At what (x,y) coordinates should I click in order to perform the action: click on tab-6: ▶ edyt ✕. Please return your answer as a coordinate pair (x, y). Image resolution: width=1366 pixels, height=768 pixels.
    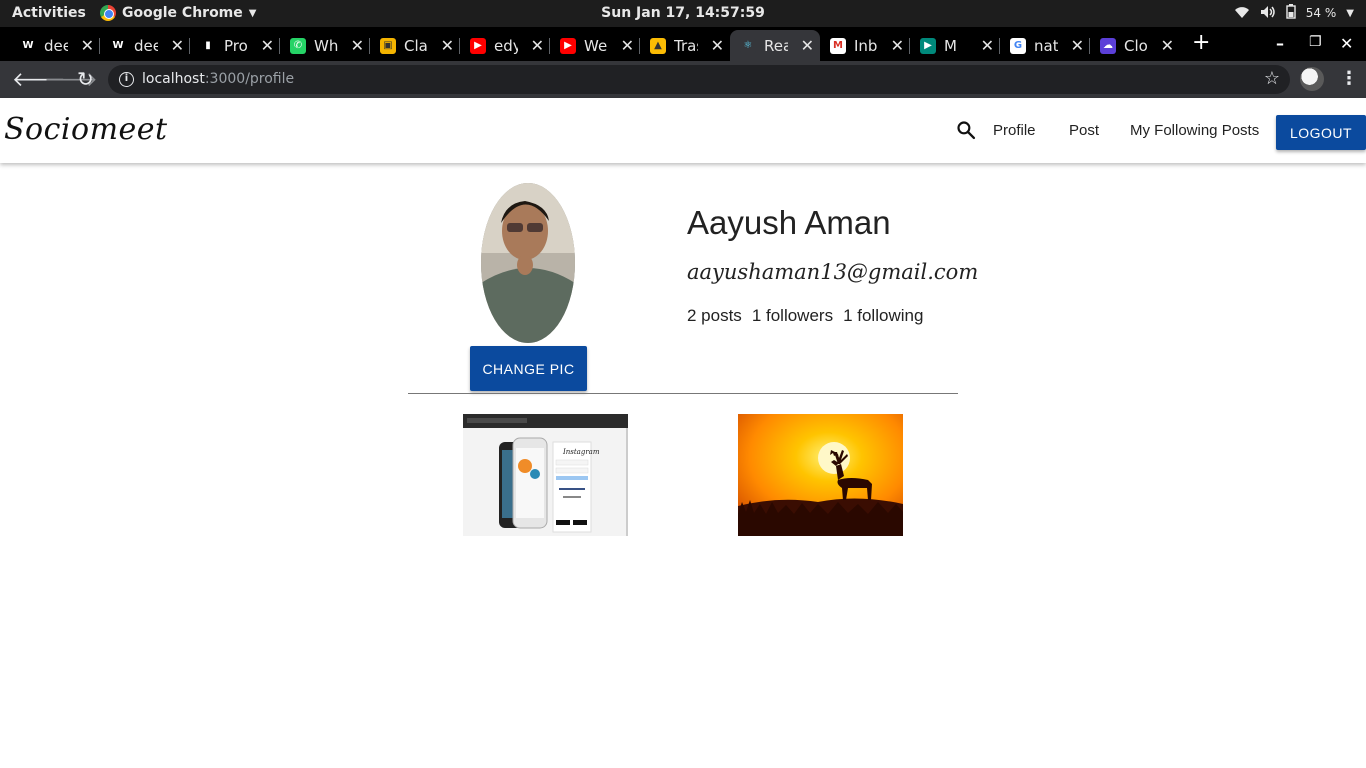
    Looking at the image, I should click on (505, 45).